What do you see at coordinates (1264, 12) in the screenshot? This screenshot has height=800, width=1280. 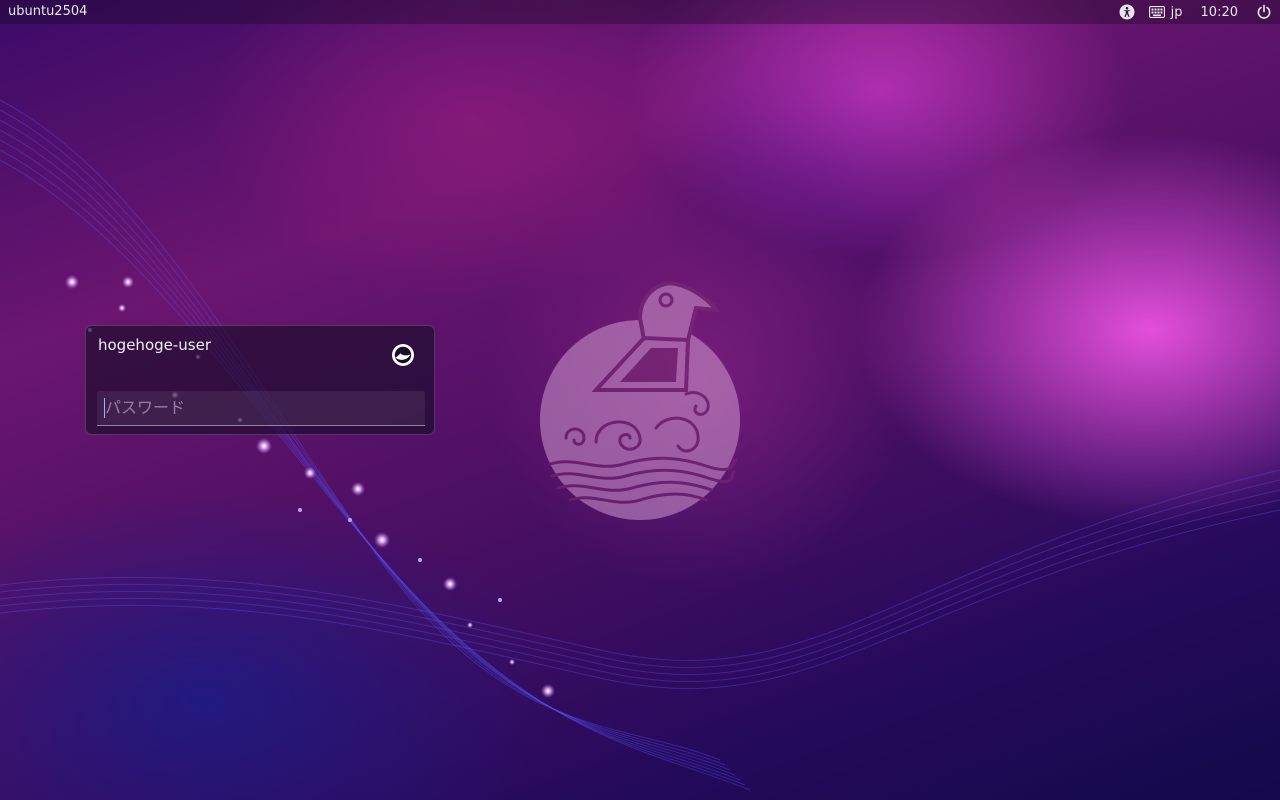 I see `power-icon` at bounding box center [1264, 12].